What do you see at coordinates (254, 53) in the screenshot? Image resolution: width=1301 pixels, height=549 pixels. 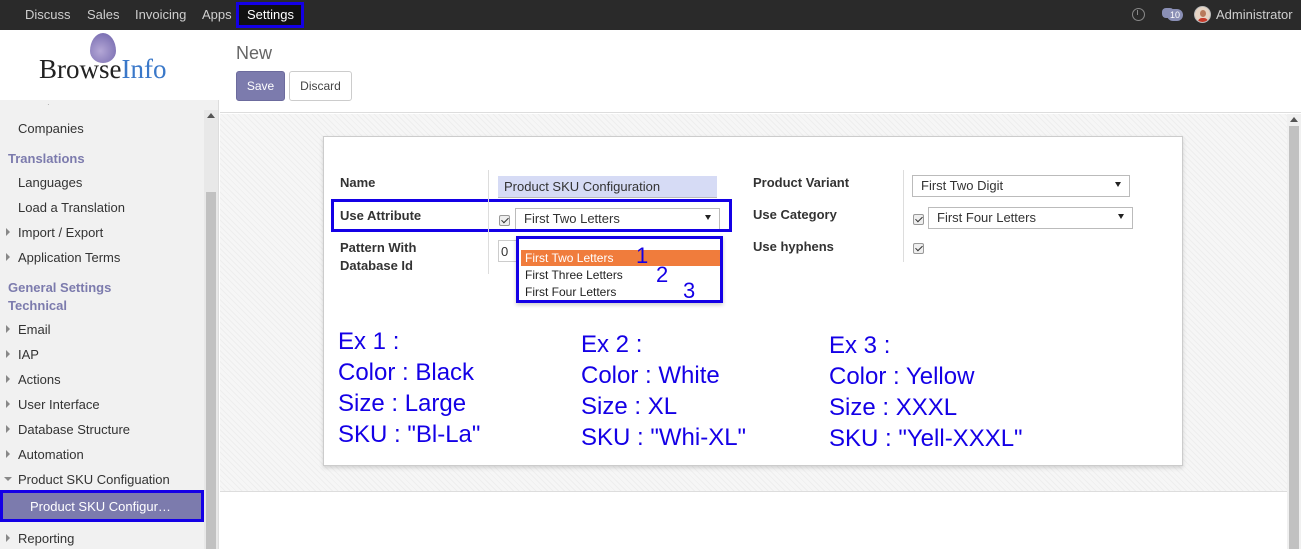 I see `breadcrumb: New` at bounding box center [254, 53].